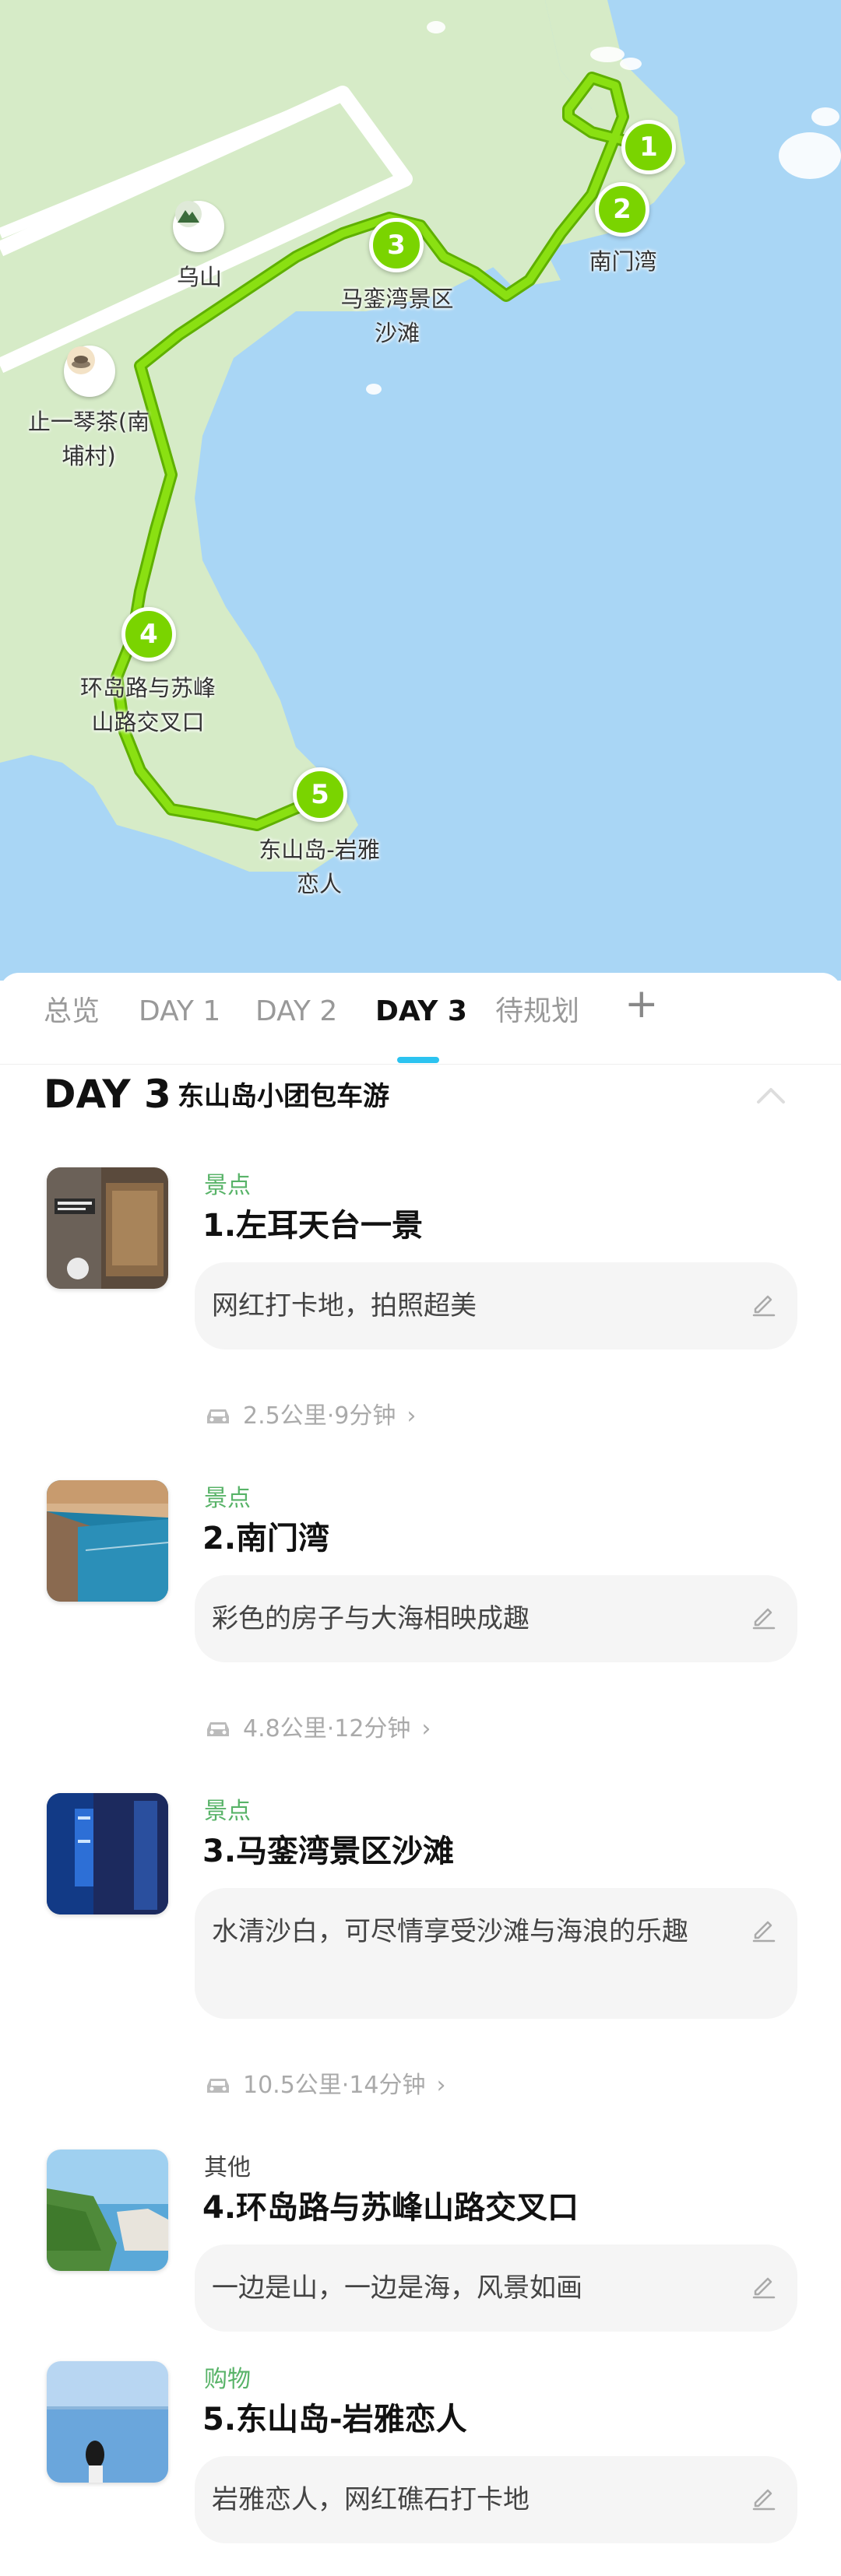 The image size is (841, 2576). I want to click on stop-3-note-text: 水清沙白，可尽情享受沙滩与海浪的乐趣, so click(450, 1932).